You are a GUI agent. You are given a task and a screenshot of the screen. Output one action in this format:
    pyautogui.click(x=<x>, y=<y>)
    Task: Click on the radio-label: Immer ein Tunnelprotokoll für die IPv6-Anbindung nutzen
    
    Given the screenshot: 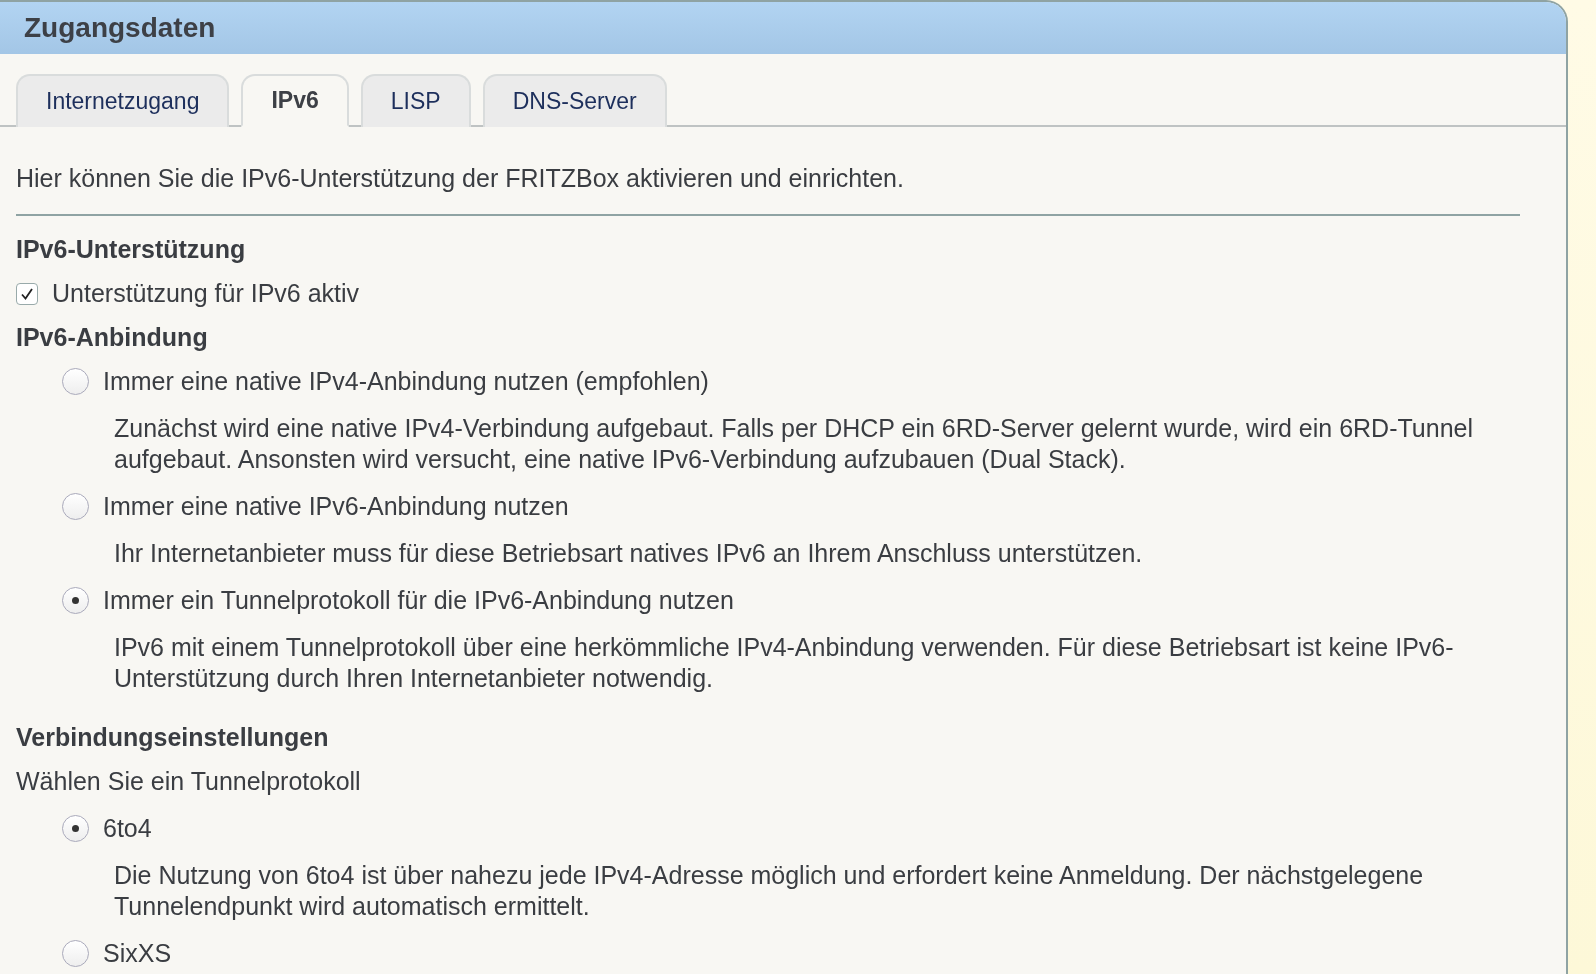 What is the action you would take?
    pyautogui.click(x=418, y=600)
    